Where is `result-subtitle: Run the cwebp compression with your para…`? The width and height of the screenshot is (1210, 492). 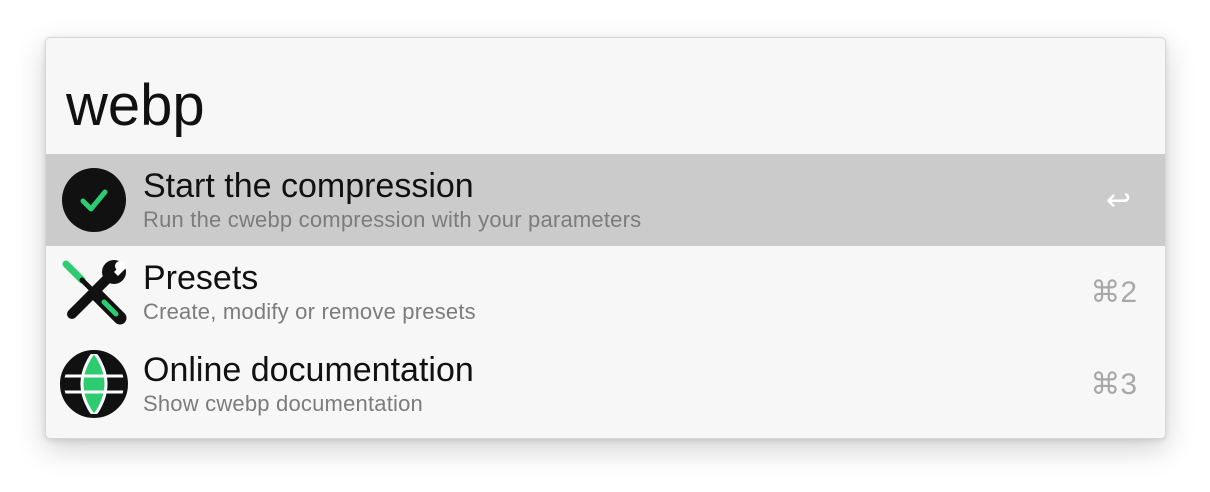 result-subtitle: Run the cwebp compression with your para… is located at coordinates (392, 219).